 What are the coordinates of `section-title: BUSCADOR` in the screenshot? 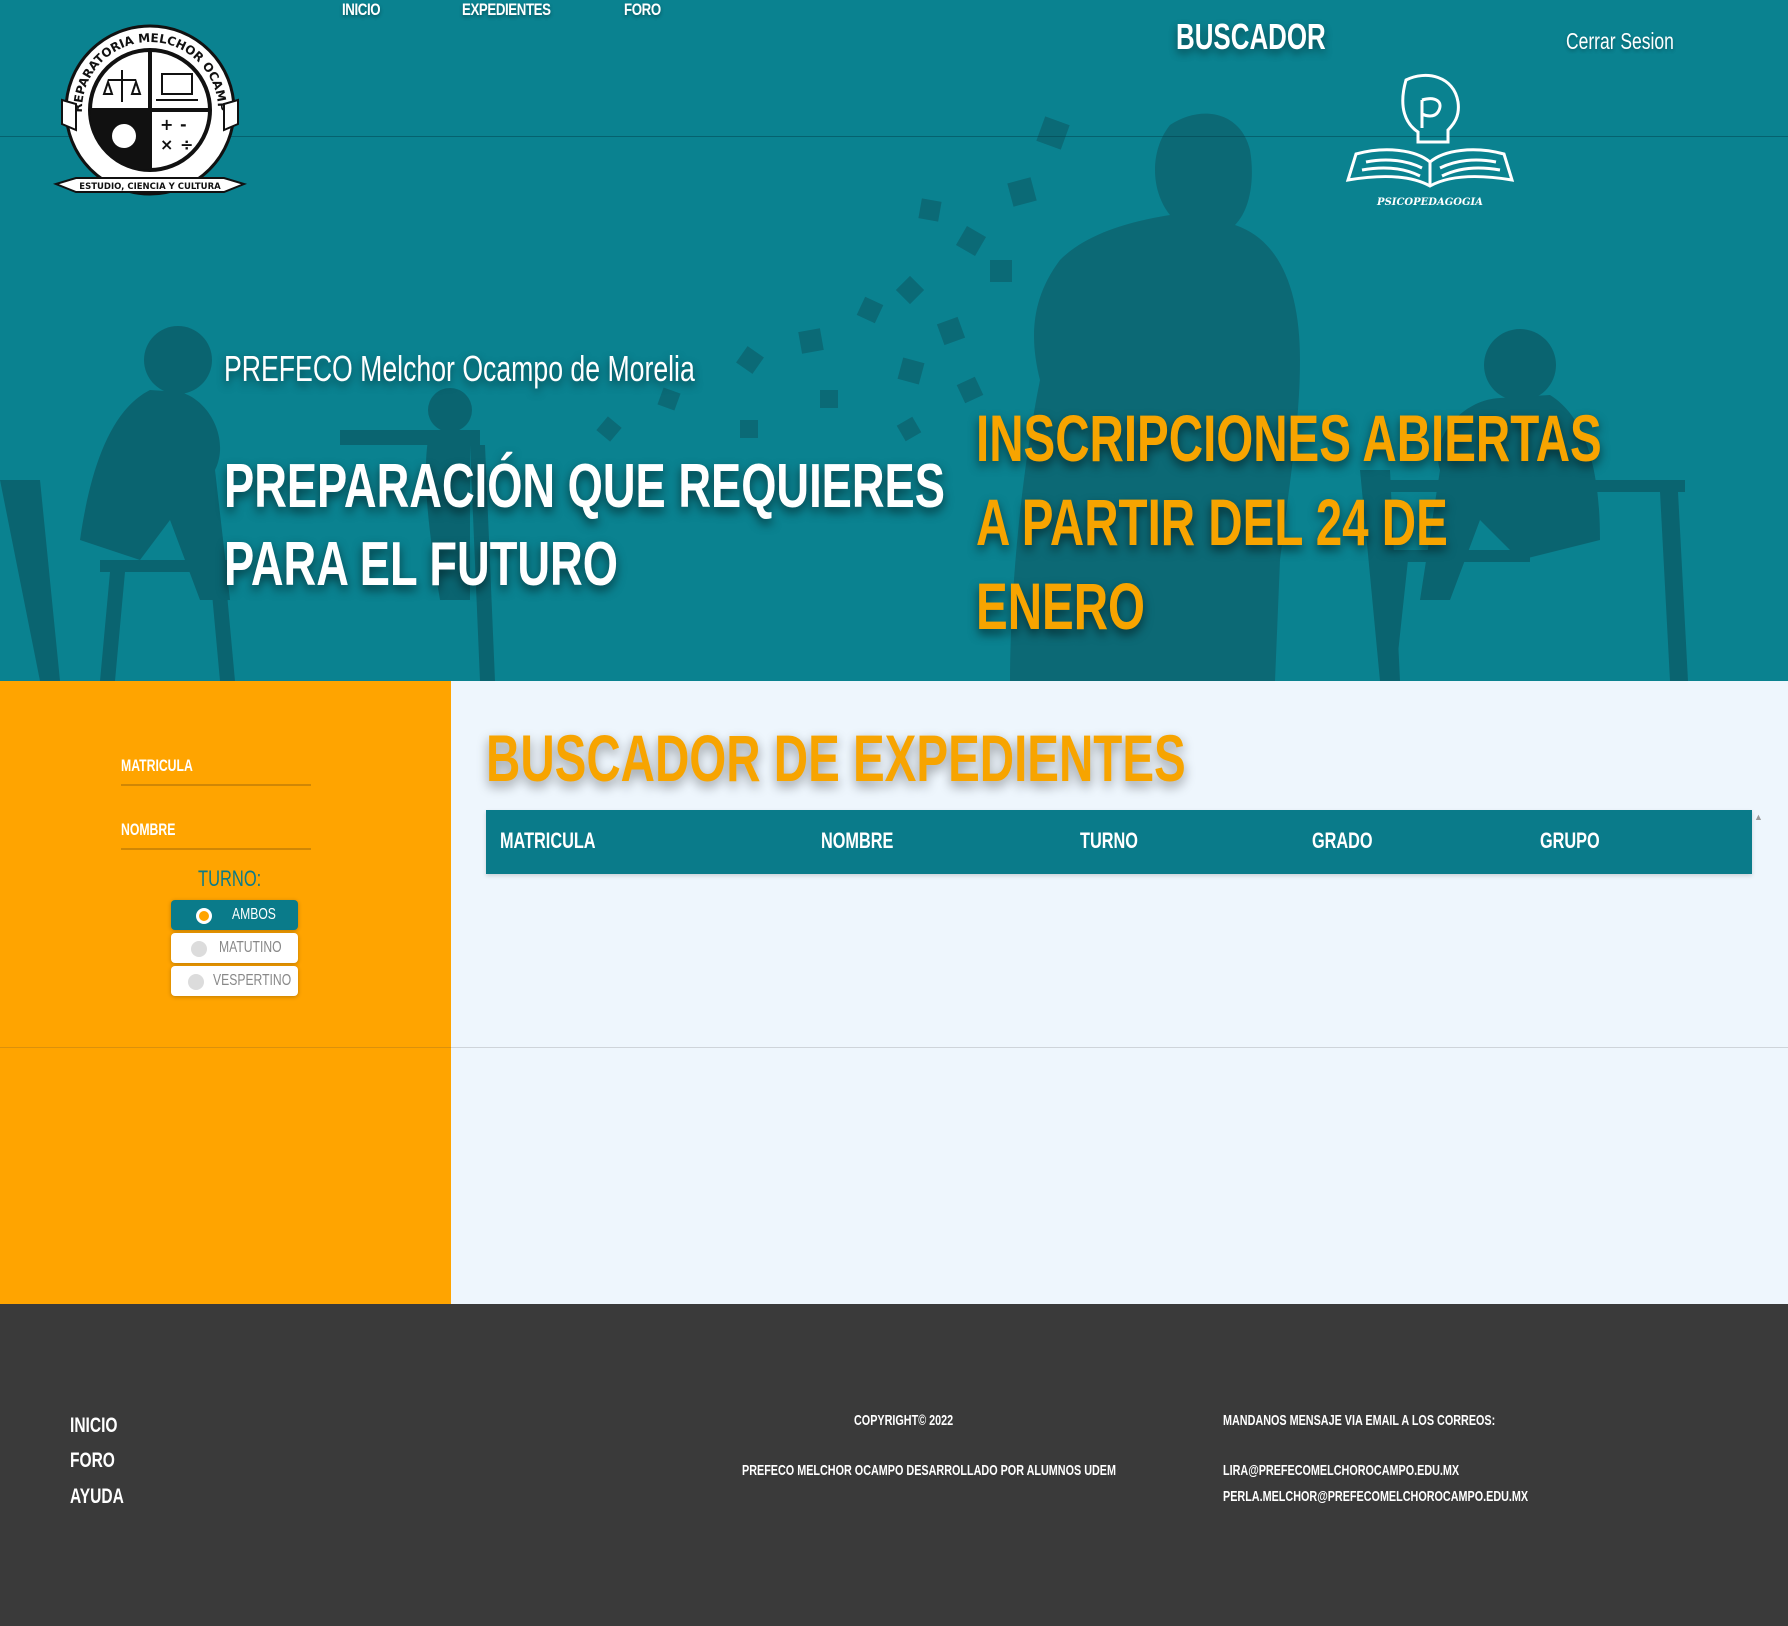 It's located at (1251, 36).